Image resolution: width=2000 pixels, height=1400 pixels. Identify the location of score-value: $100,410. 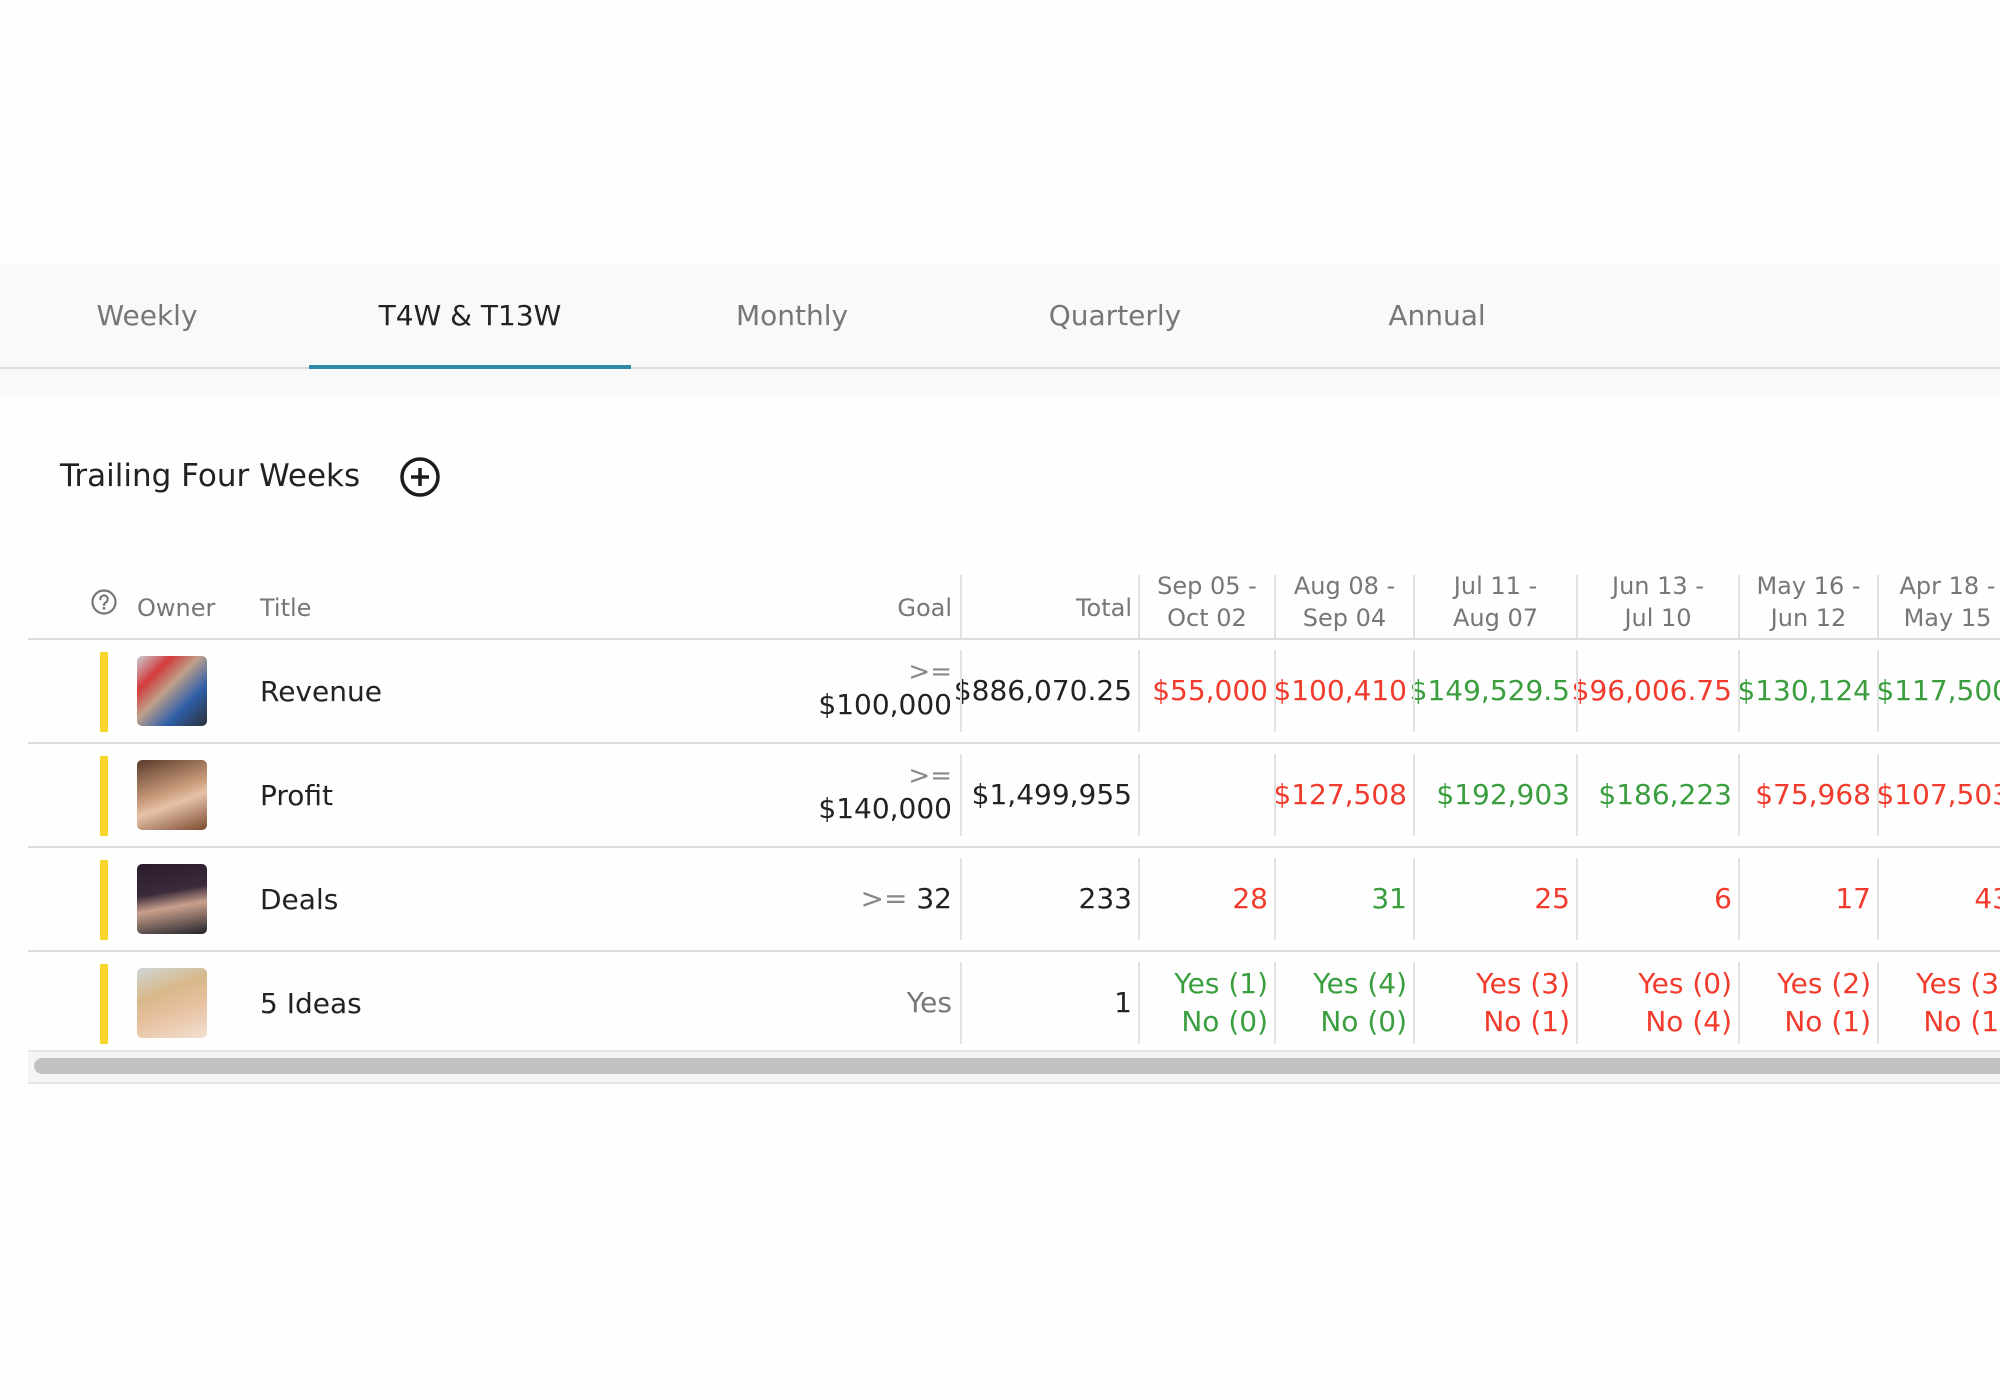
(1340, 690).